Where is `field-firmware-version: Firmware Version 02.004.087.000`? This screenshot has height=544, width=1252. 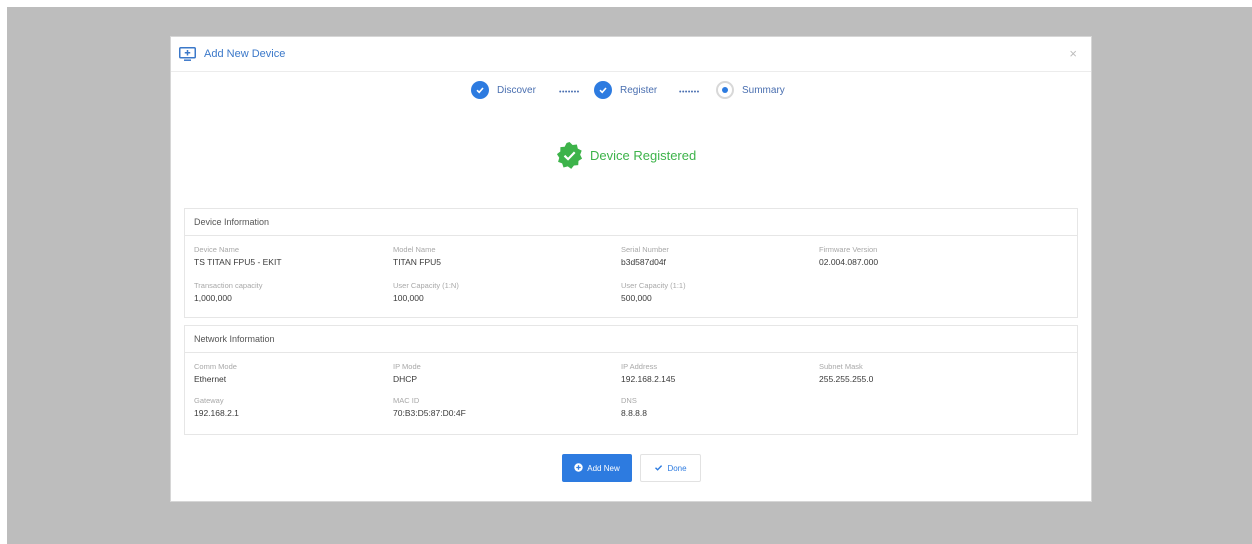 field-firmware-version: Firmware Version 02.004.087.000 is located at coordinates (849, 256).